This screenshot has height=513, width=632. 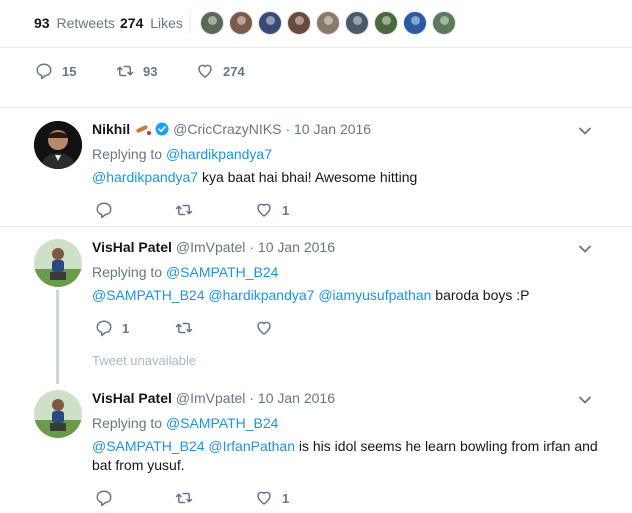 I want to click on tweet-unavailable: Tweet unavailable, so click(x=144, y=360).